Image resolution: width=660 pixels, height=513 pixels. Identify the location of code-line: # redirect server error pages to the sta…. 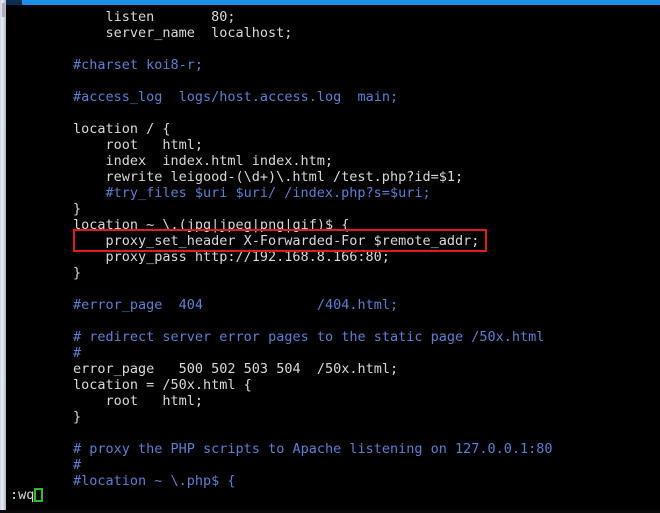
(309, 337).